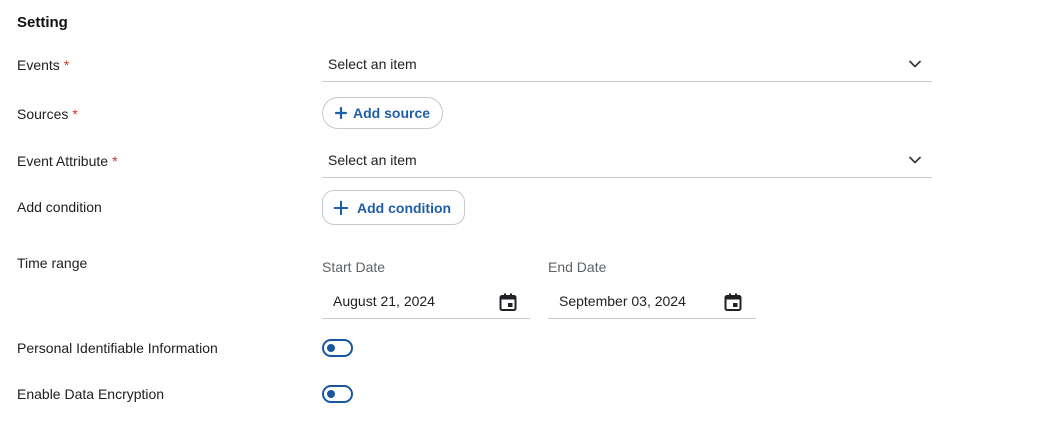 The image size is (1064, 428). What do you see at coordinates (43, 114) in the screenshot?
I see `sources-label-text: Sources` at bounding box center [43, 114].